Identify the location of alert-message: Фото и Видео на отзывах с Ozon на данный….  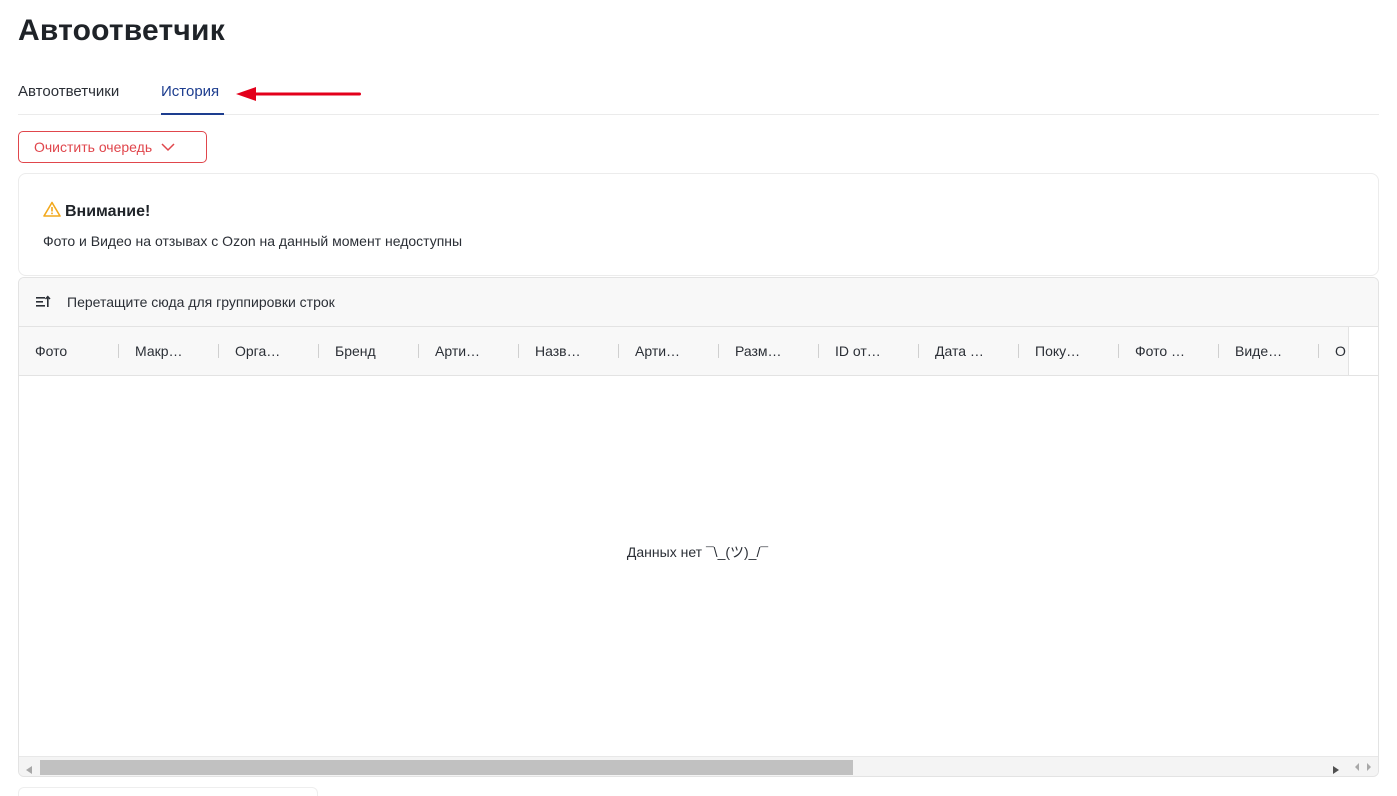
(253, 241).